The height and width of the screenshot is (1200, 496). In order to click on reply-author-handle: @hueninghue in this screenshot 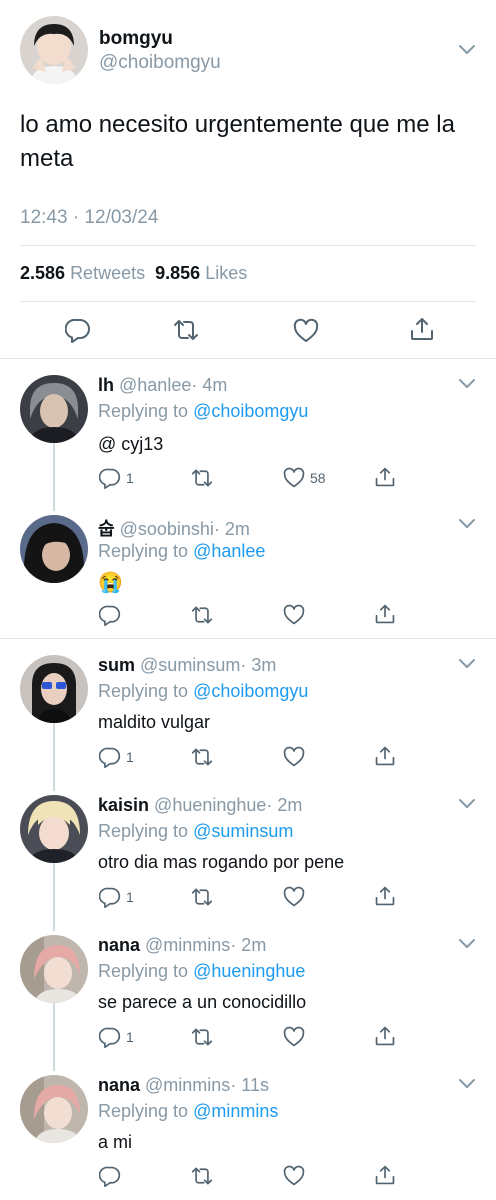, I will do `click(210, 805)`.